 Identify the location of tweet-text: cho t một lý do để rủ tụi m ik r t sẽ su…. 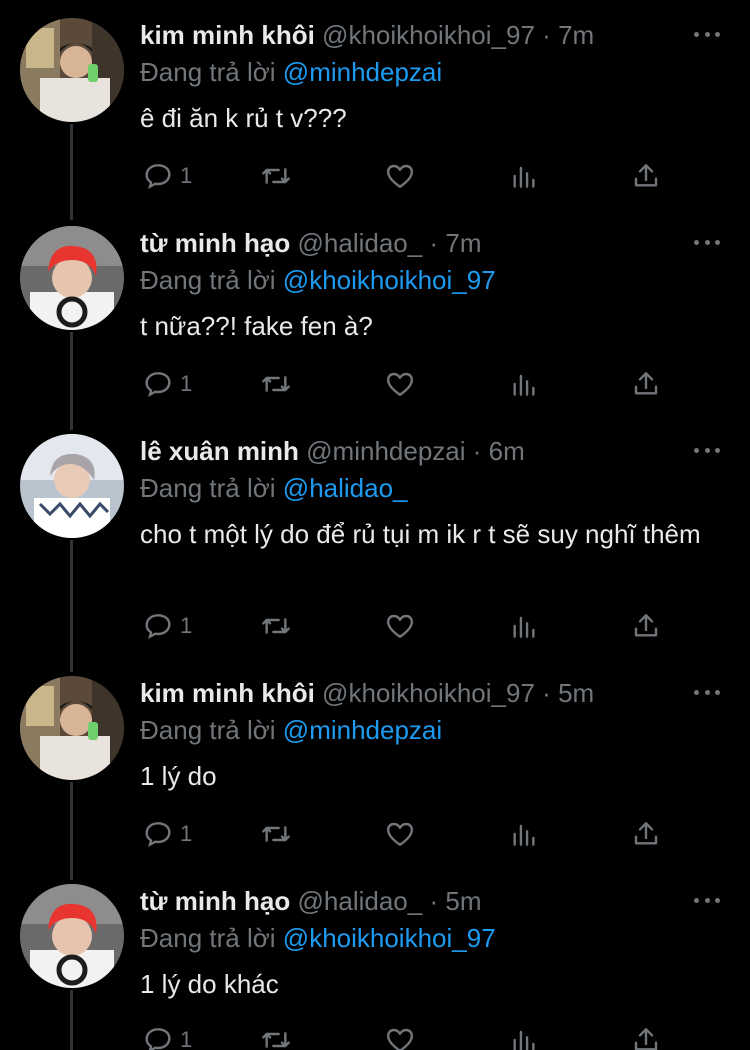
(420, 534).